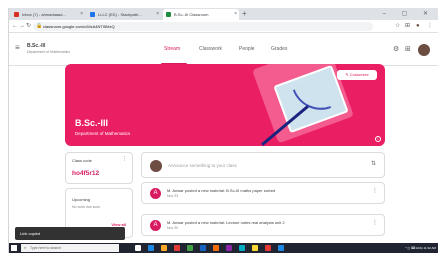  Describe the element at coordinates (82, 160) in the screenshot. I see `class-code-label: Class code` at that location.